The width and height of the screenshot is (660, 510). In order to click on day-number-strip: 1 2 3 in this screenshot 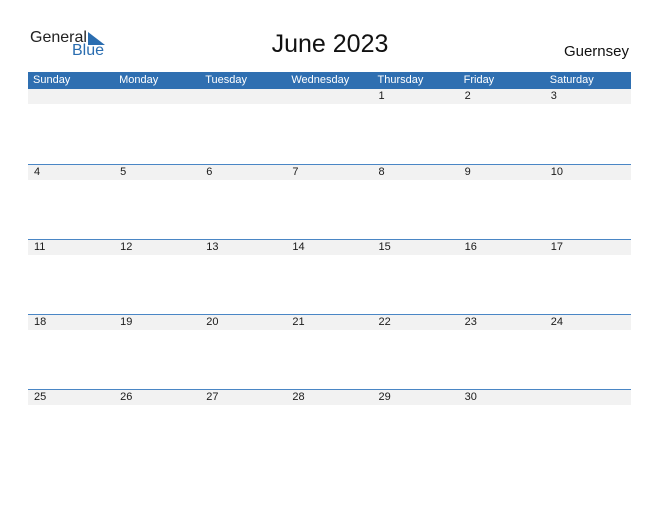, I will do `click(329, 96)`.